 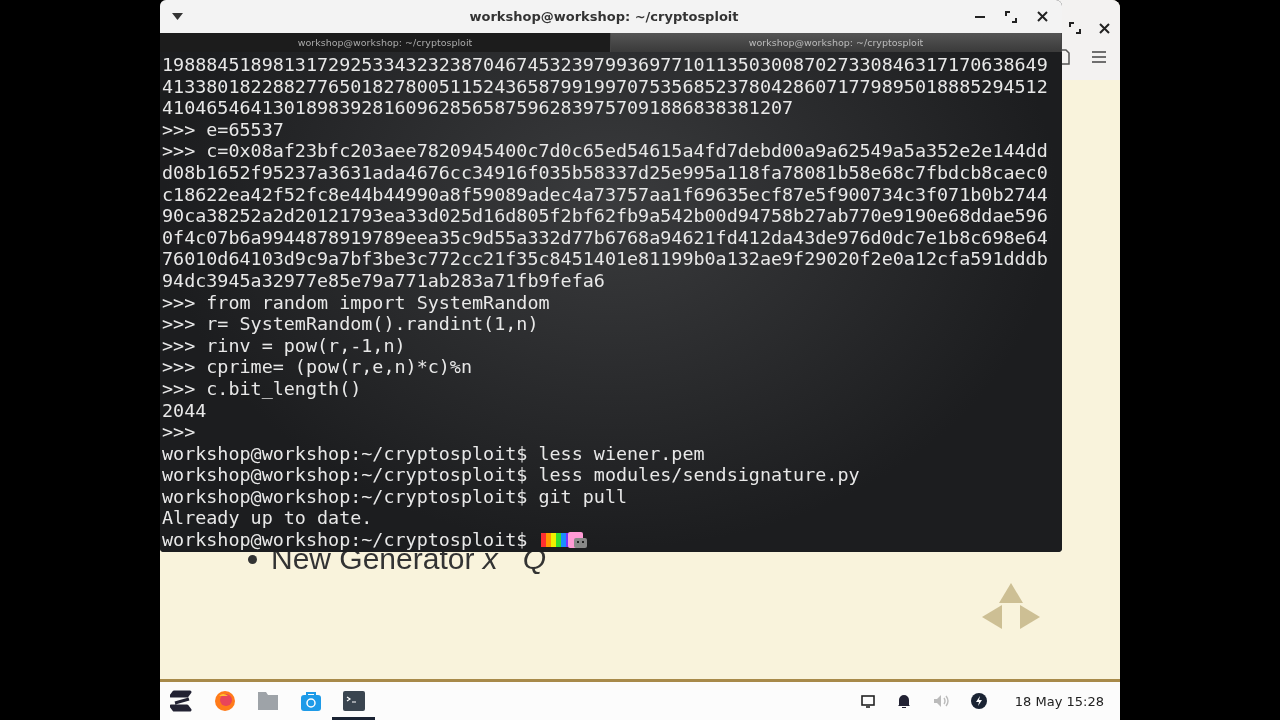 What do you see at coordinates (604, 16) in the screenshot?
I see `window-title: workshop@workshop: ~/cryptosploit` at bounding box center [604, 16].